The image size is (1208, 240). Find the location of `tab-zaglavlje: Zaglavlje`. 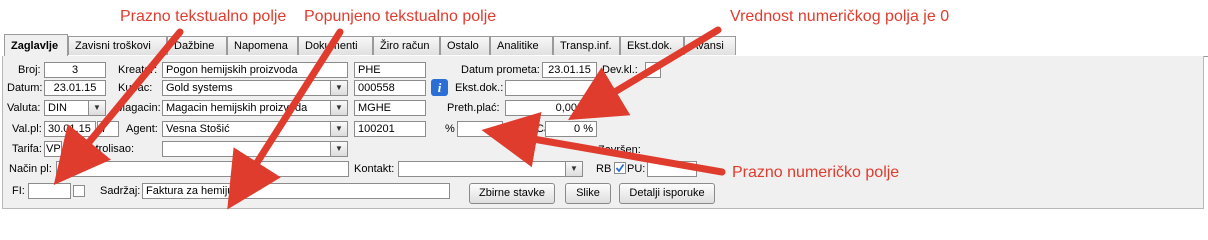

tab-zaglavlje: Zaglavlje is located at coordinates (36, 45).